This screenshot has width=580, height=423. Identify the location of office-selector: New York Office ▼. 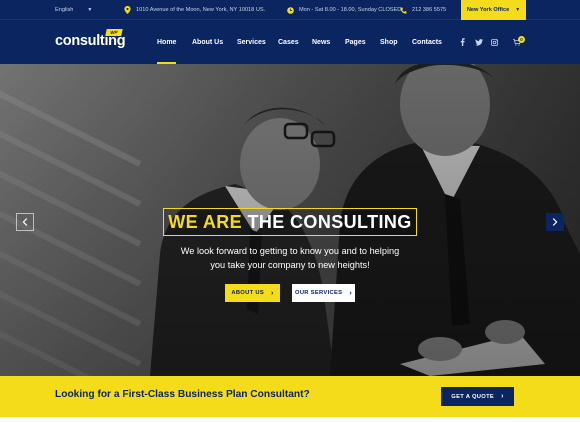
(493, 10).